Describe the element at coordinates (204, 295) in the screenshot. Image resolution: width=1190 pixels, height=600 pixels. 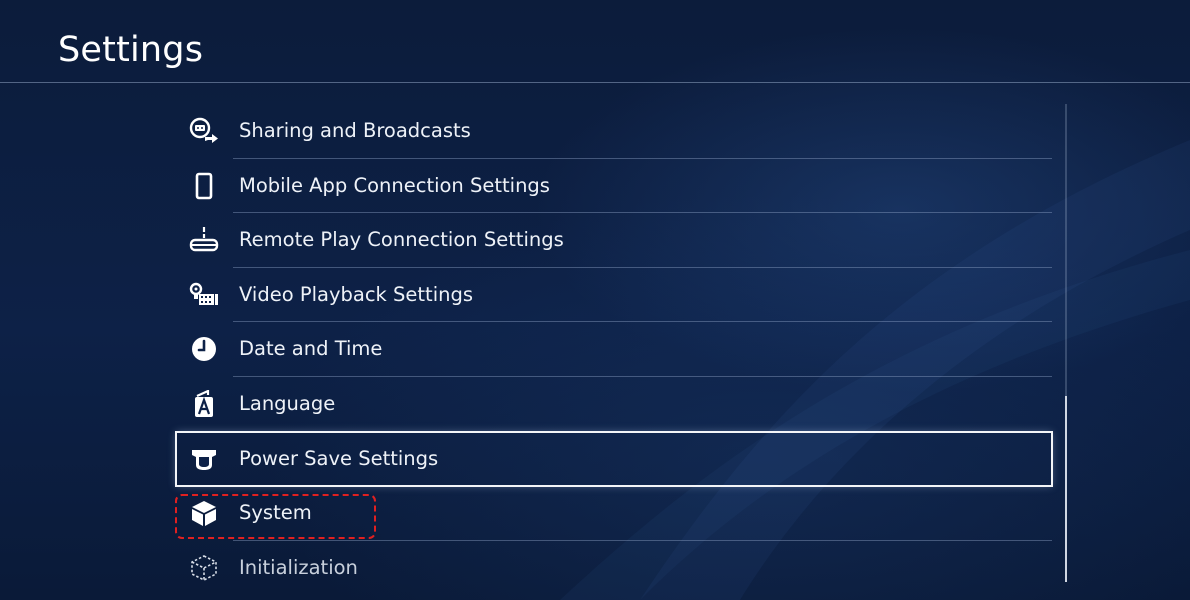
I see `video-playback-icon` at that location.